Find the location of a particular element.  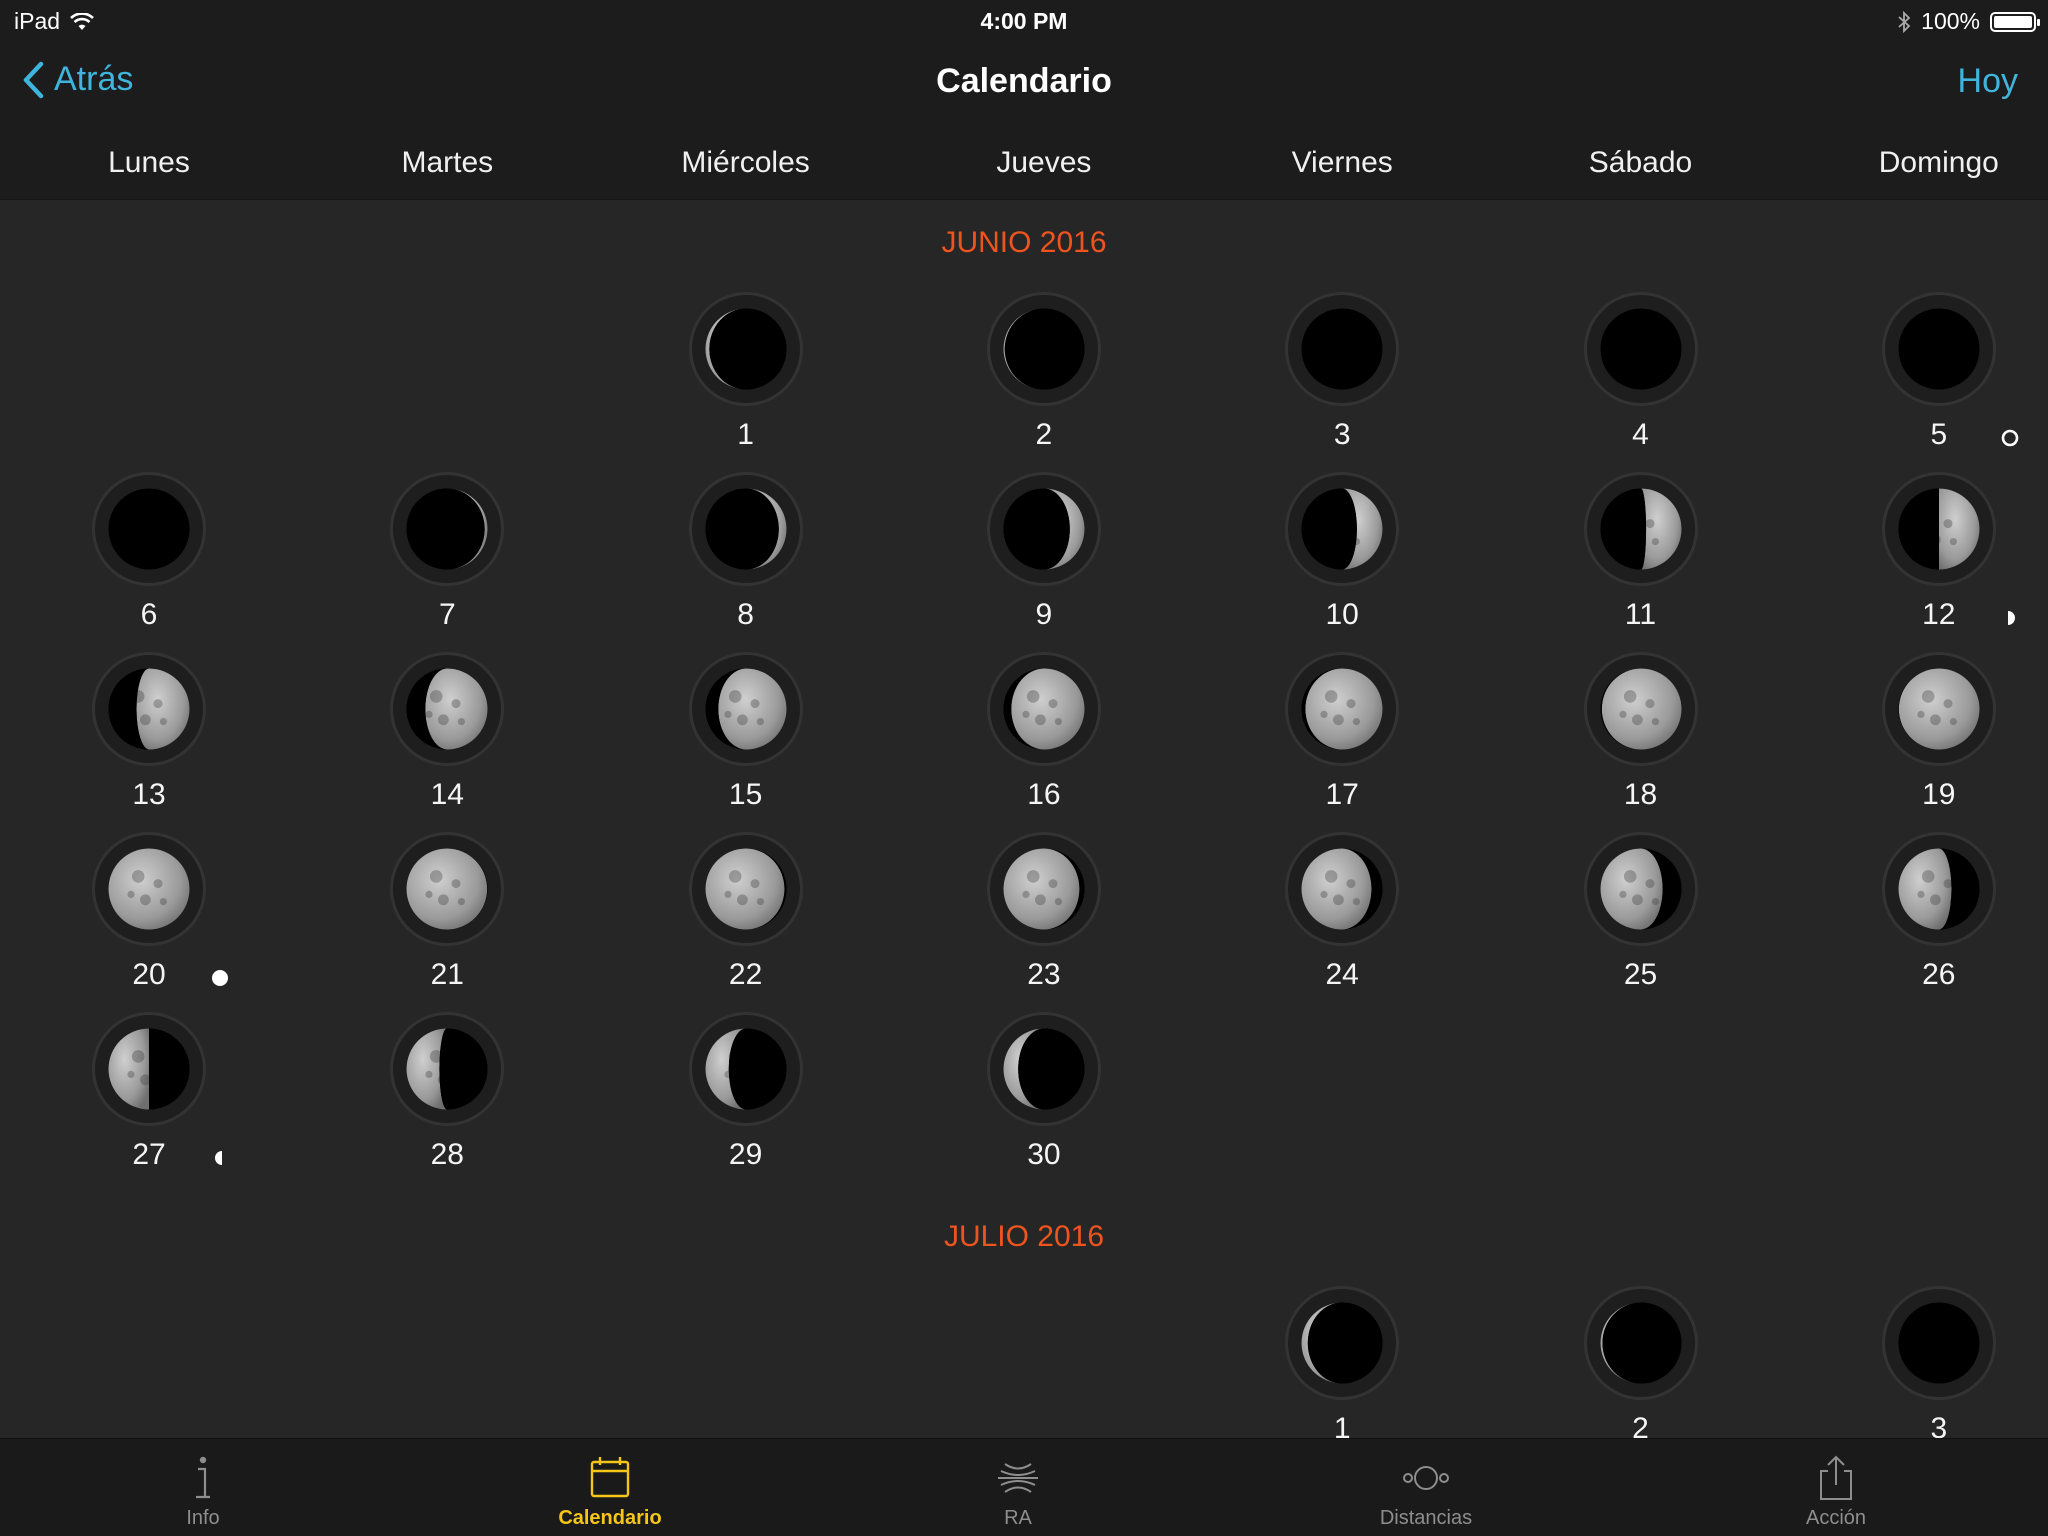

day-number: 4 is located at coordinates (1640, 434).